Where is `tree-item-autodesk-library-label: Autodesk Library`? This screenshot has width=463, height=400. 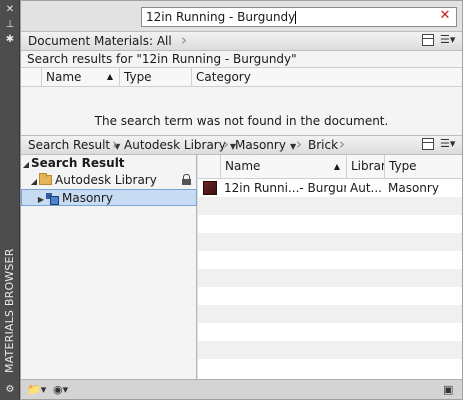 tree-item-autodesk-library-label: Autodesk Library is located at coordinates (106, 180).